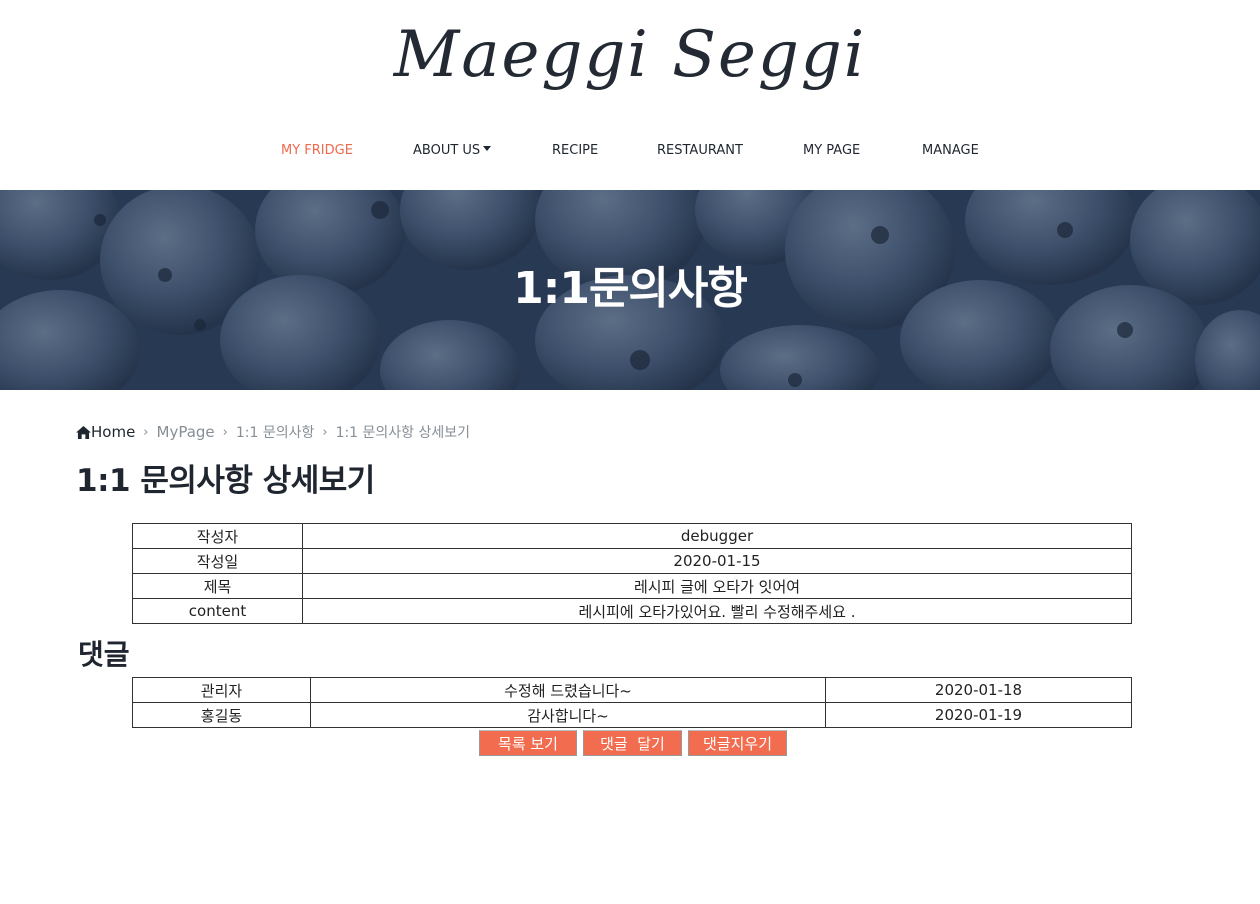  I want to click on detail-value-date: 2020-01-15, so click(717, 561).